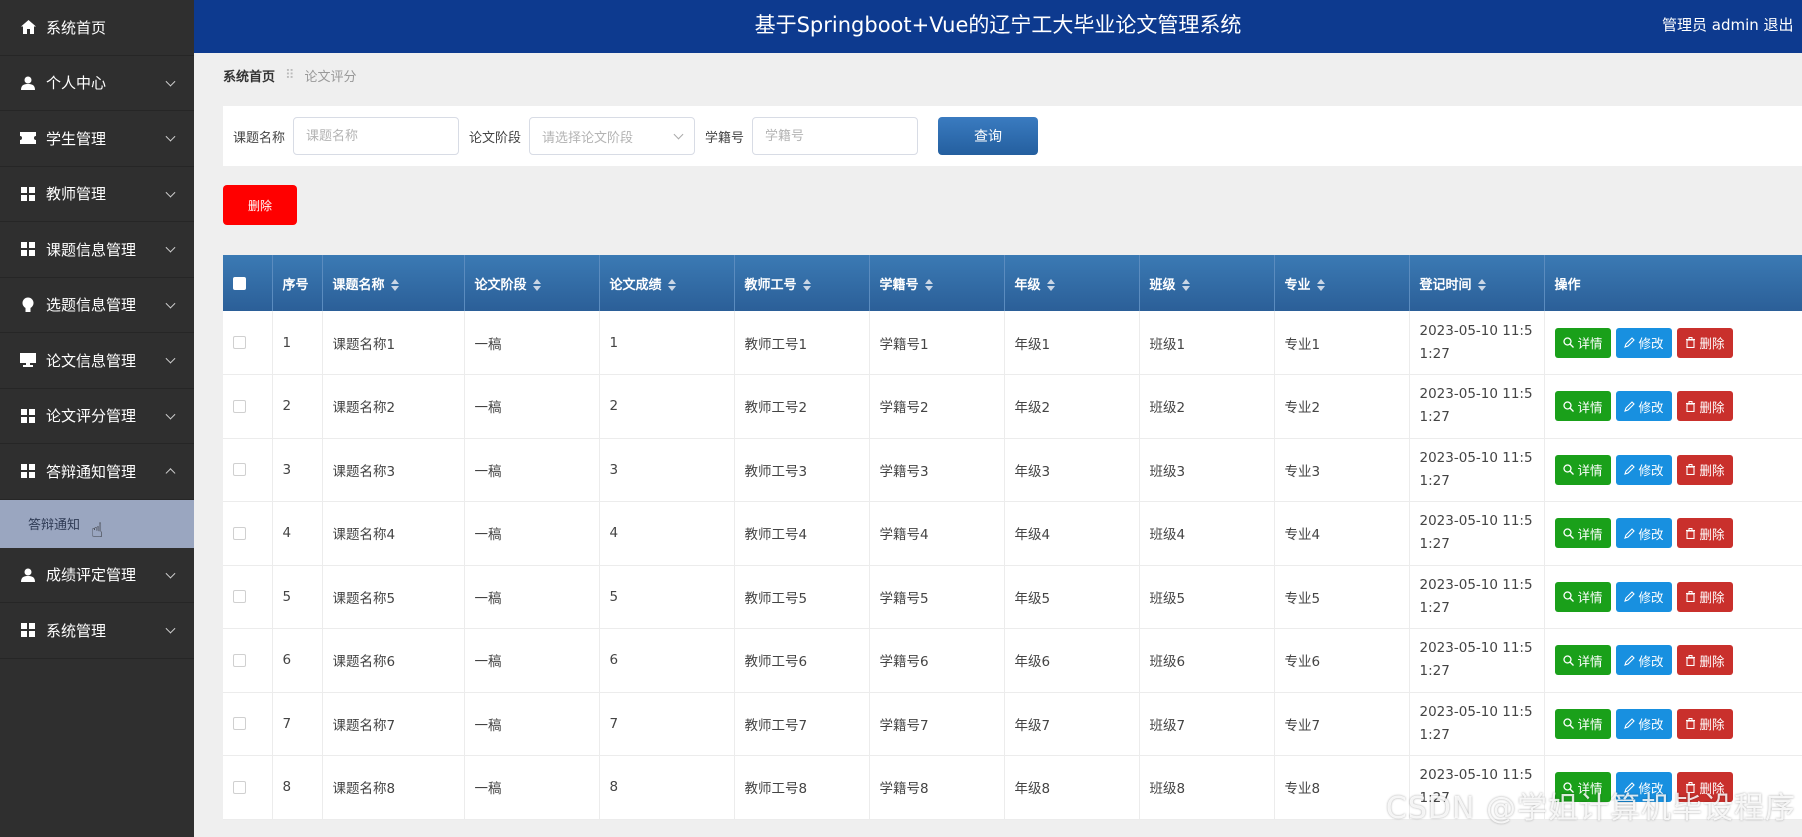  Describe the element at coordinates (91, 360) in the screenshot. I see `sidebar-item-label: 论文信息管理` at that location.